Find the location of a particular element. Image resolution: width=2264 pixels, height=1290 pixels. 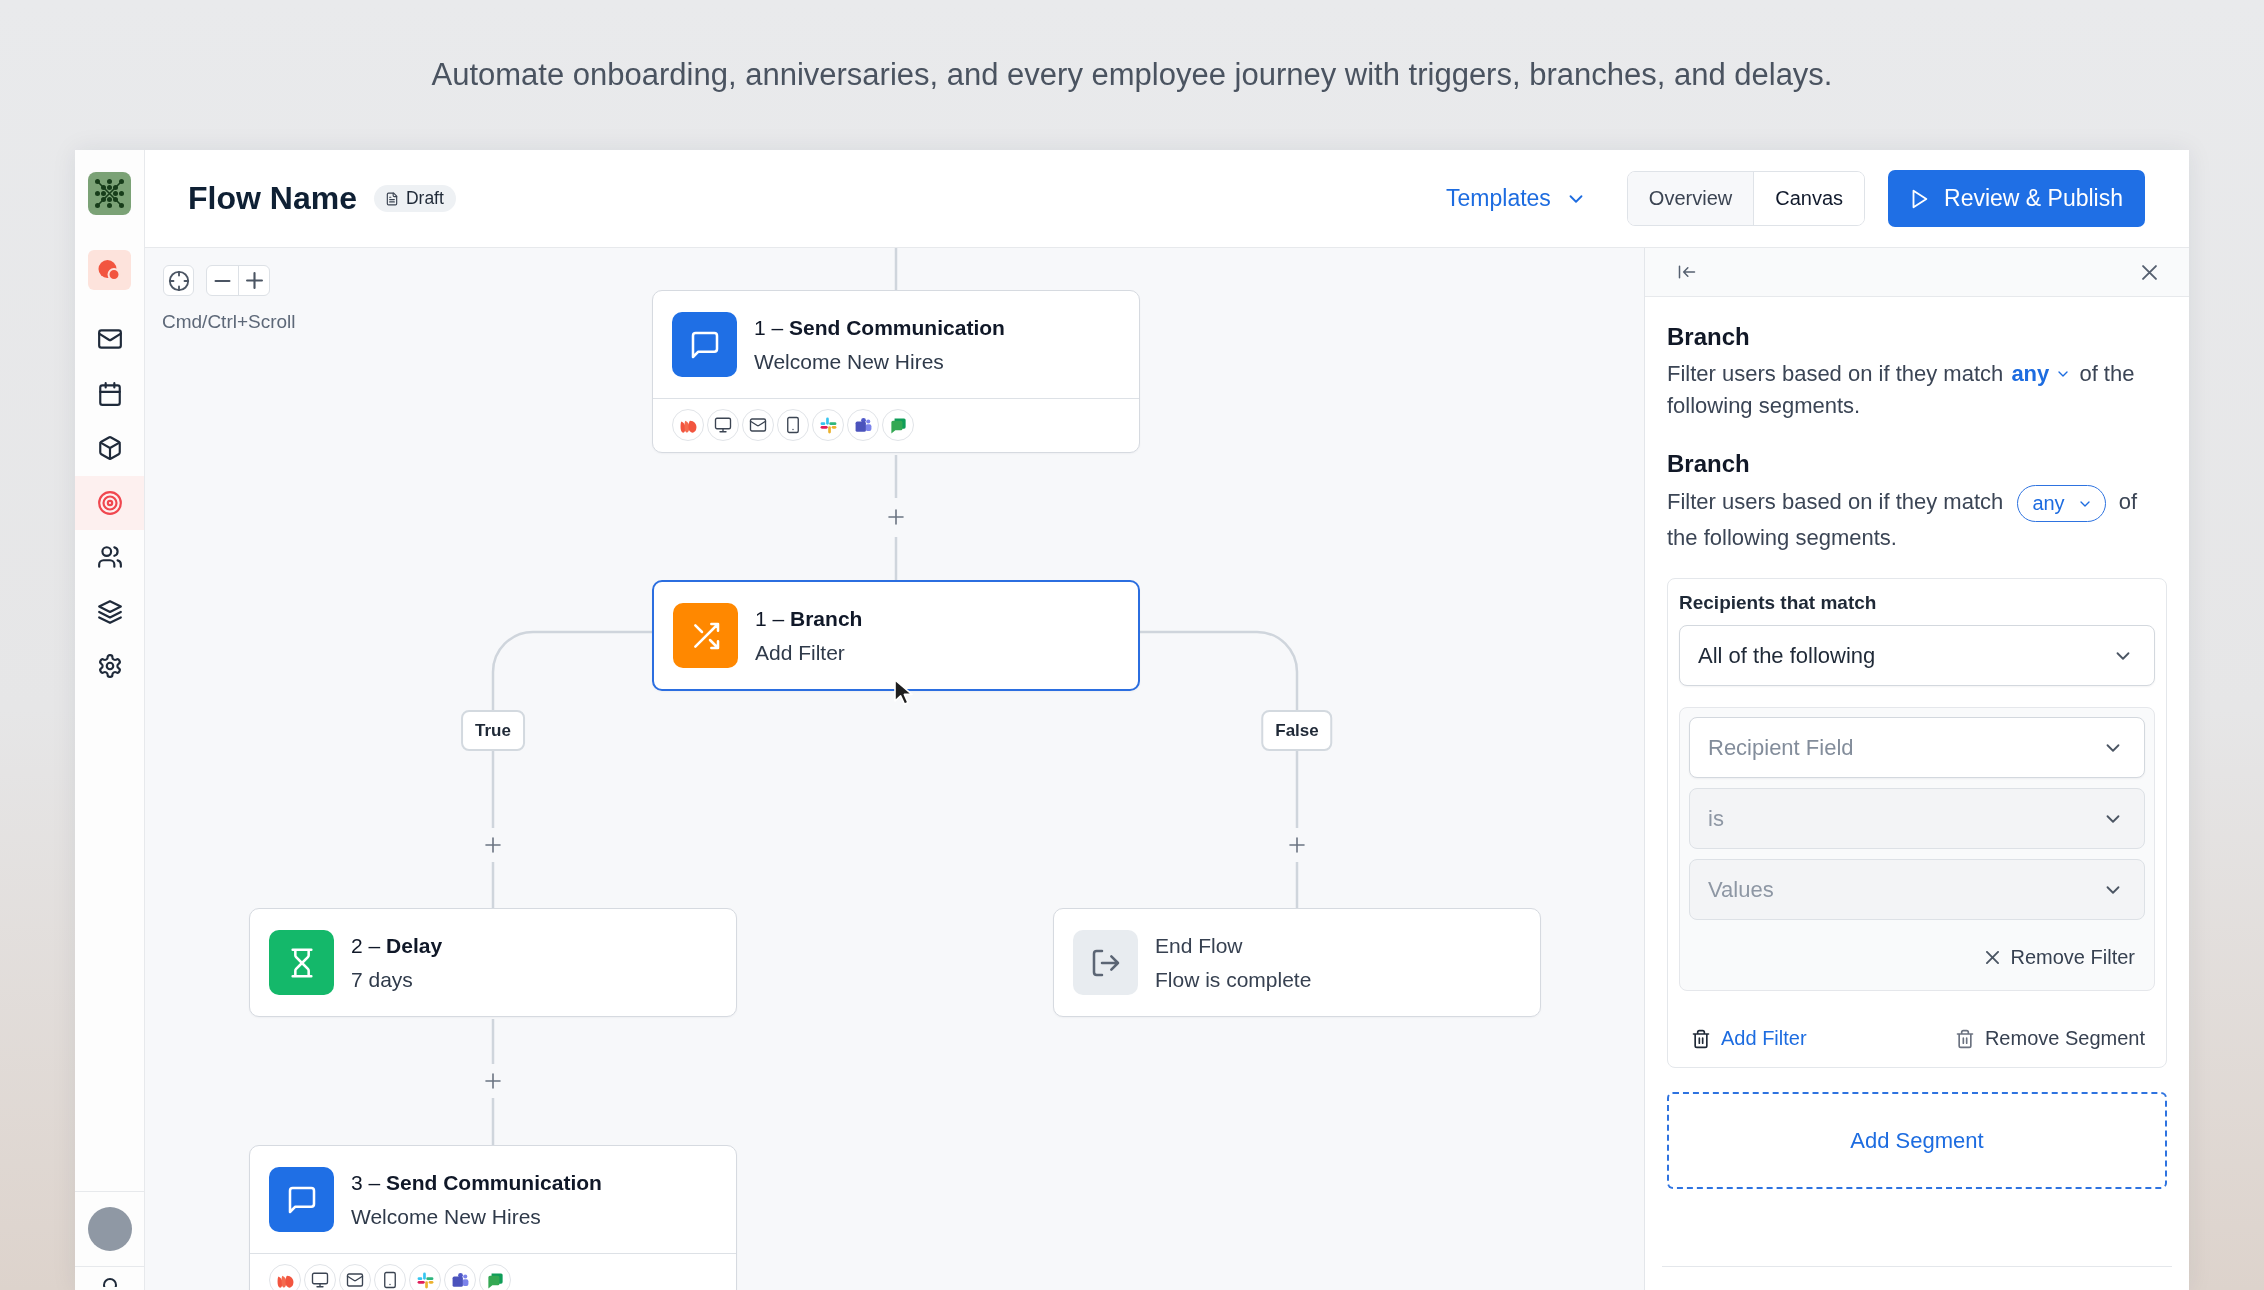

flow-node: 1 – Branch Add Filter is located at coordinates (896, 635).